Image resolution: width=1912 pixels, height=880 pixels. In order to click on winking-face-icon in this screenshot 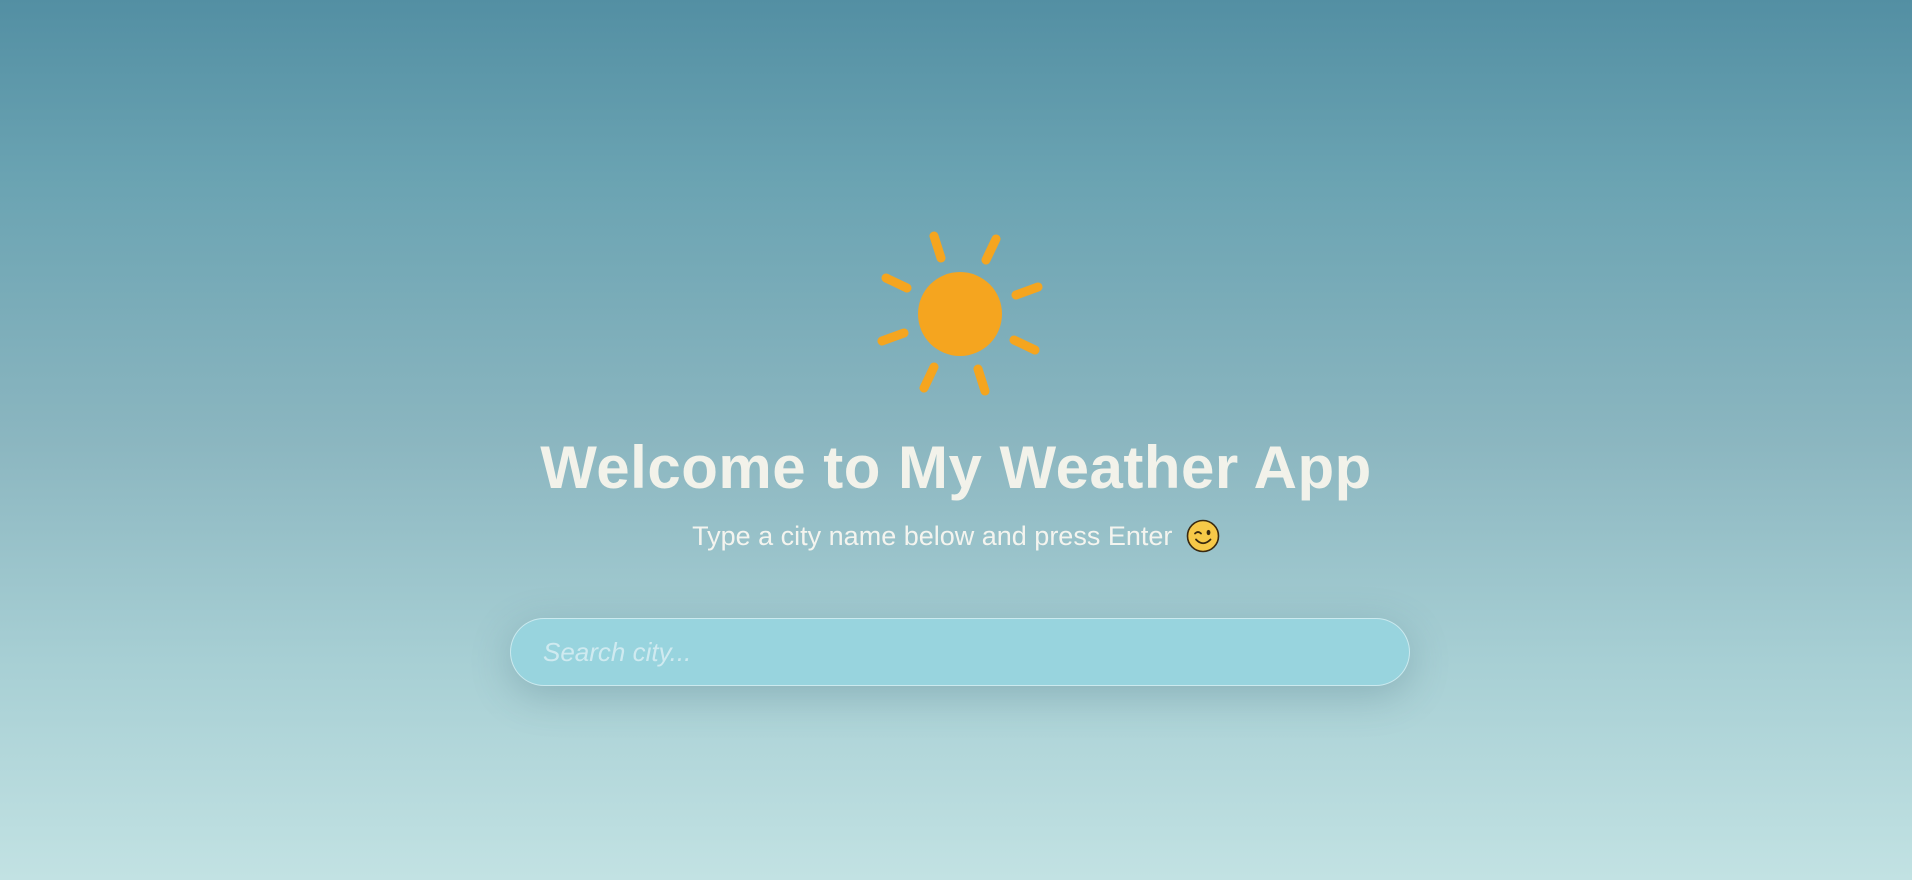, I will do `click(1203, 536)`.